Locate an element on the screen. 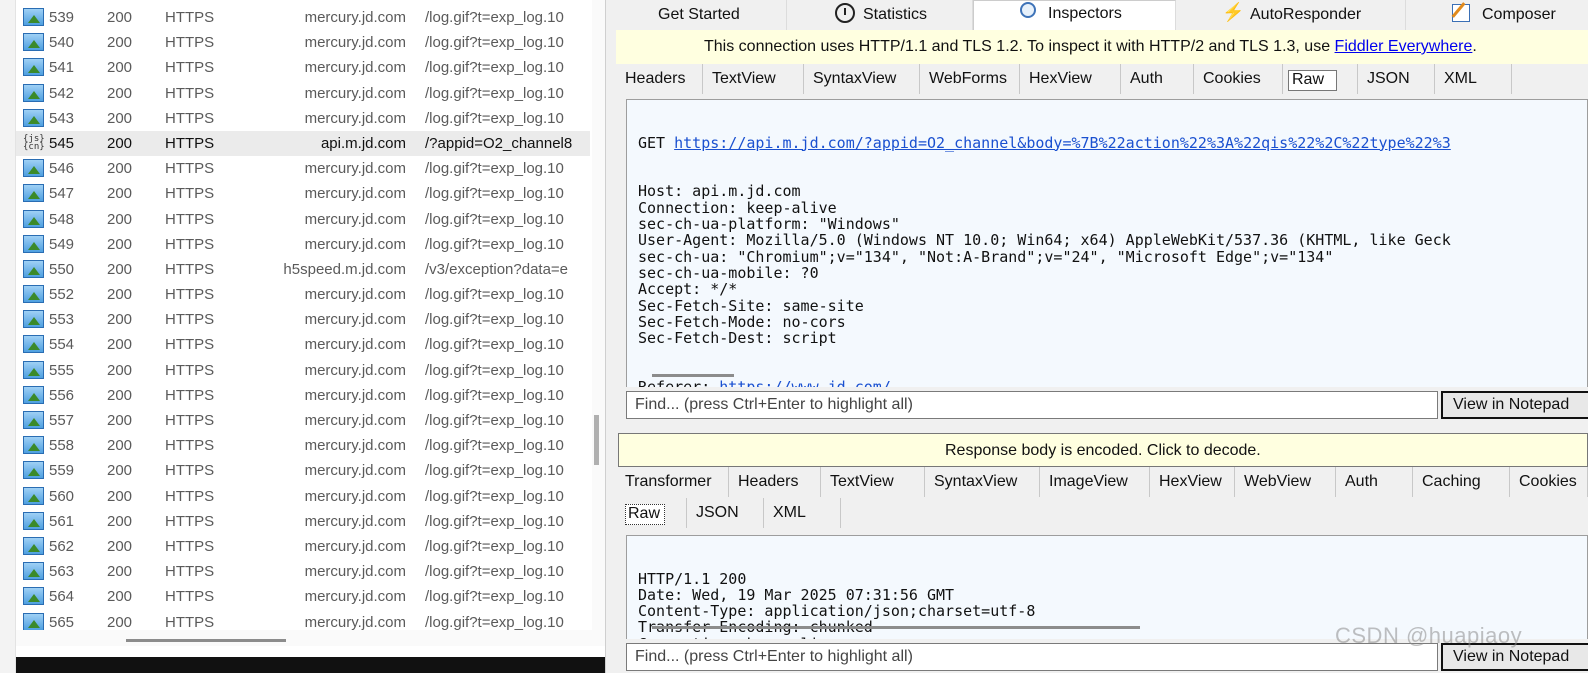 Image resolution: width=1588 pixels, height=673 pixels. url: /v3/exception?data=e is located at coordinates (497, 269).